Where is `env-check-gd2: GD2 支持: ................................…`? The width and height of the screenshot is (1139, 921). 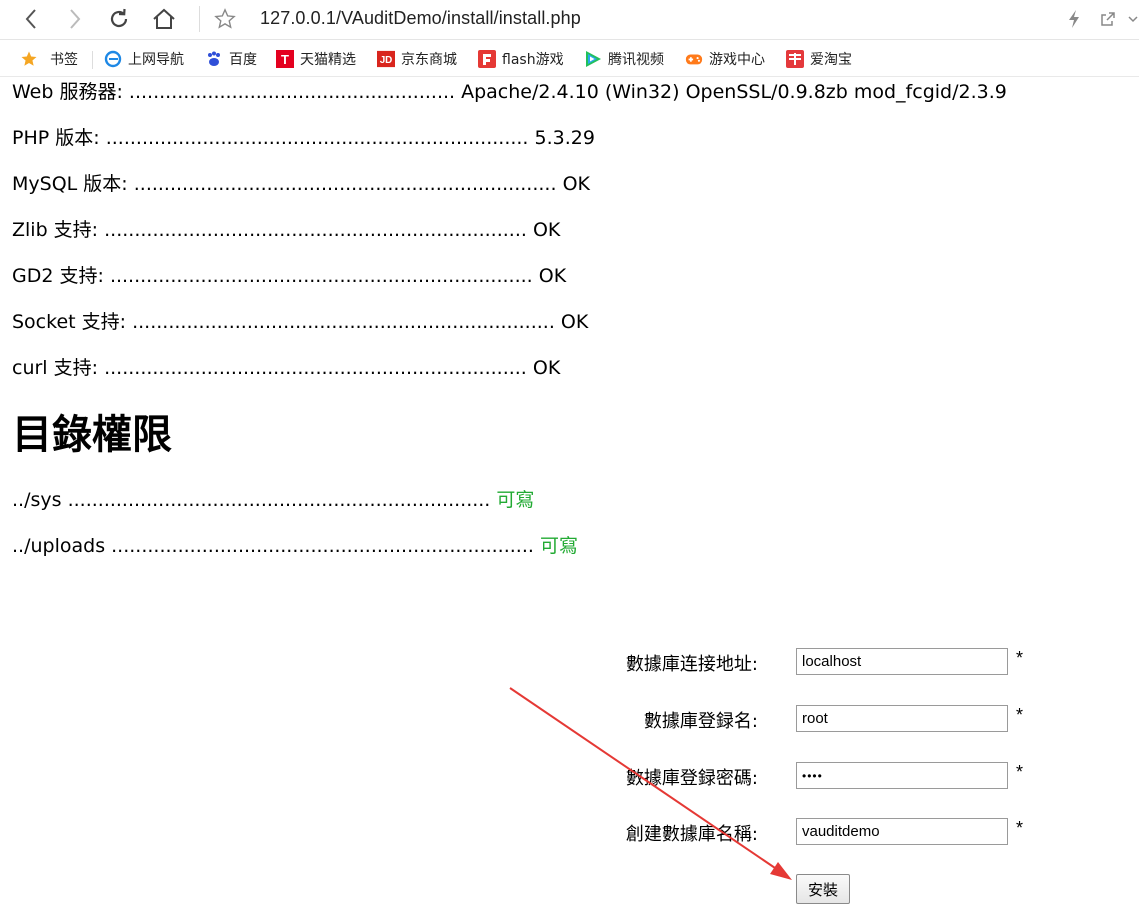 env-check-gd2: GD2 支持: ................................… is located at coordinates (289, 276).